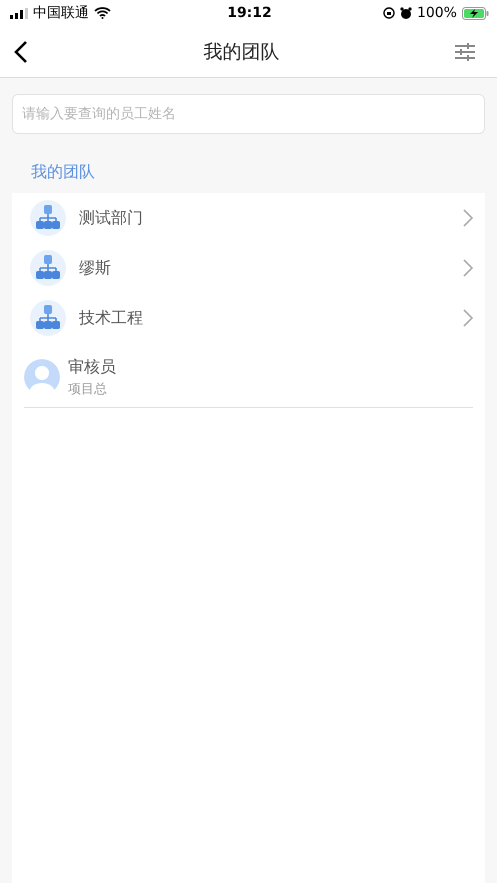  Describe the element at coordinates (92, 367) in the screenshot. I see `member-name: 审核员` at that location.